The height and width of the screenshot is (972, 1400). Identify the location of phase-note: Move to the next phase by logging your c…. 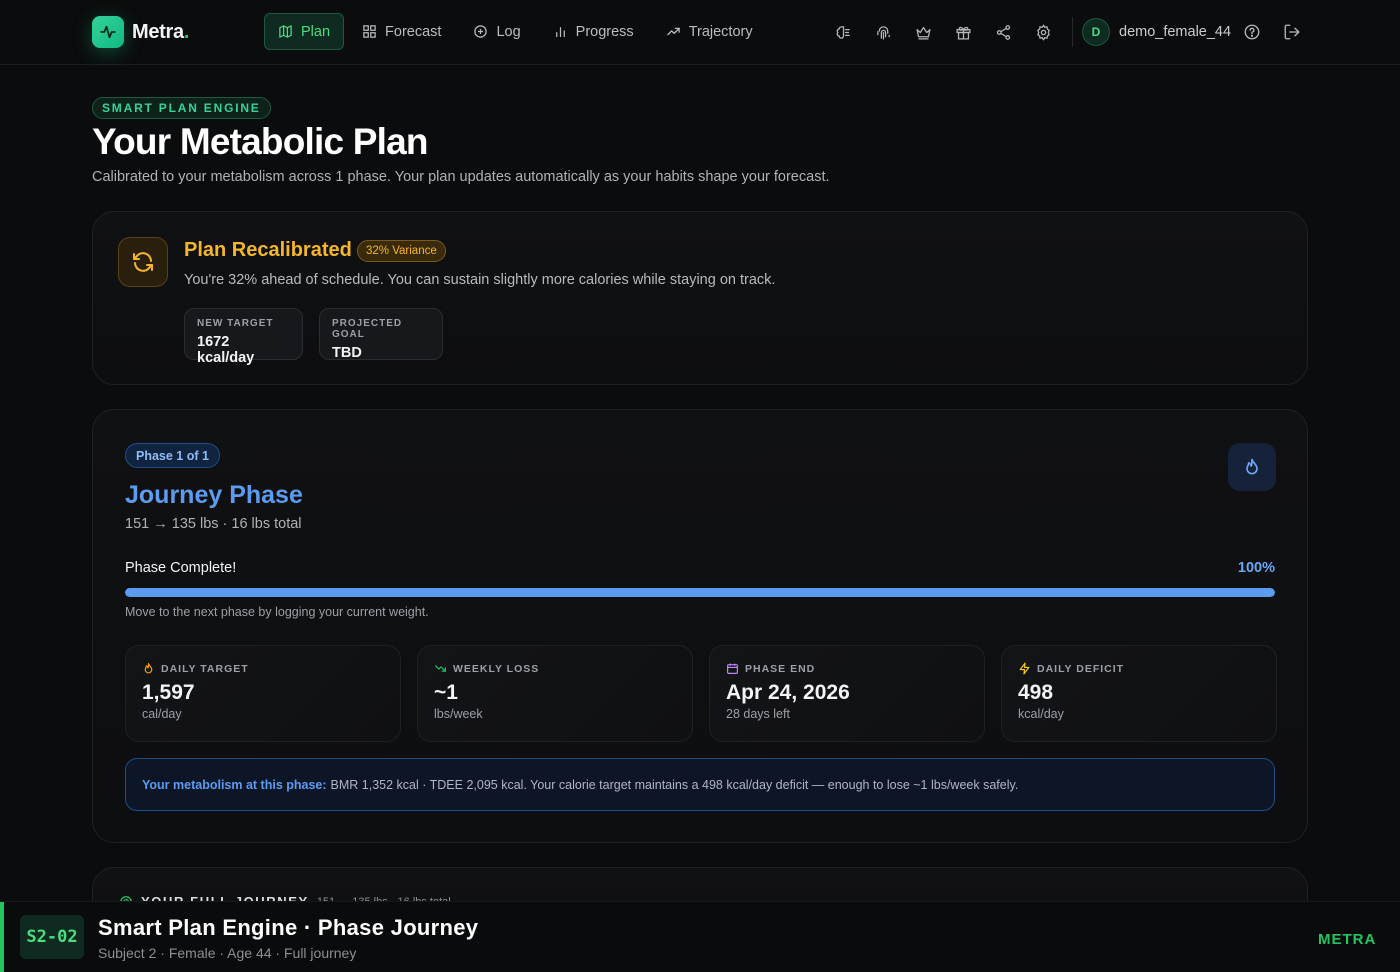
(277, 612).